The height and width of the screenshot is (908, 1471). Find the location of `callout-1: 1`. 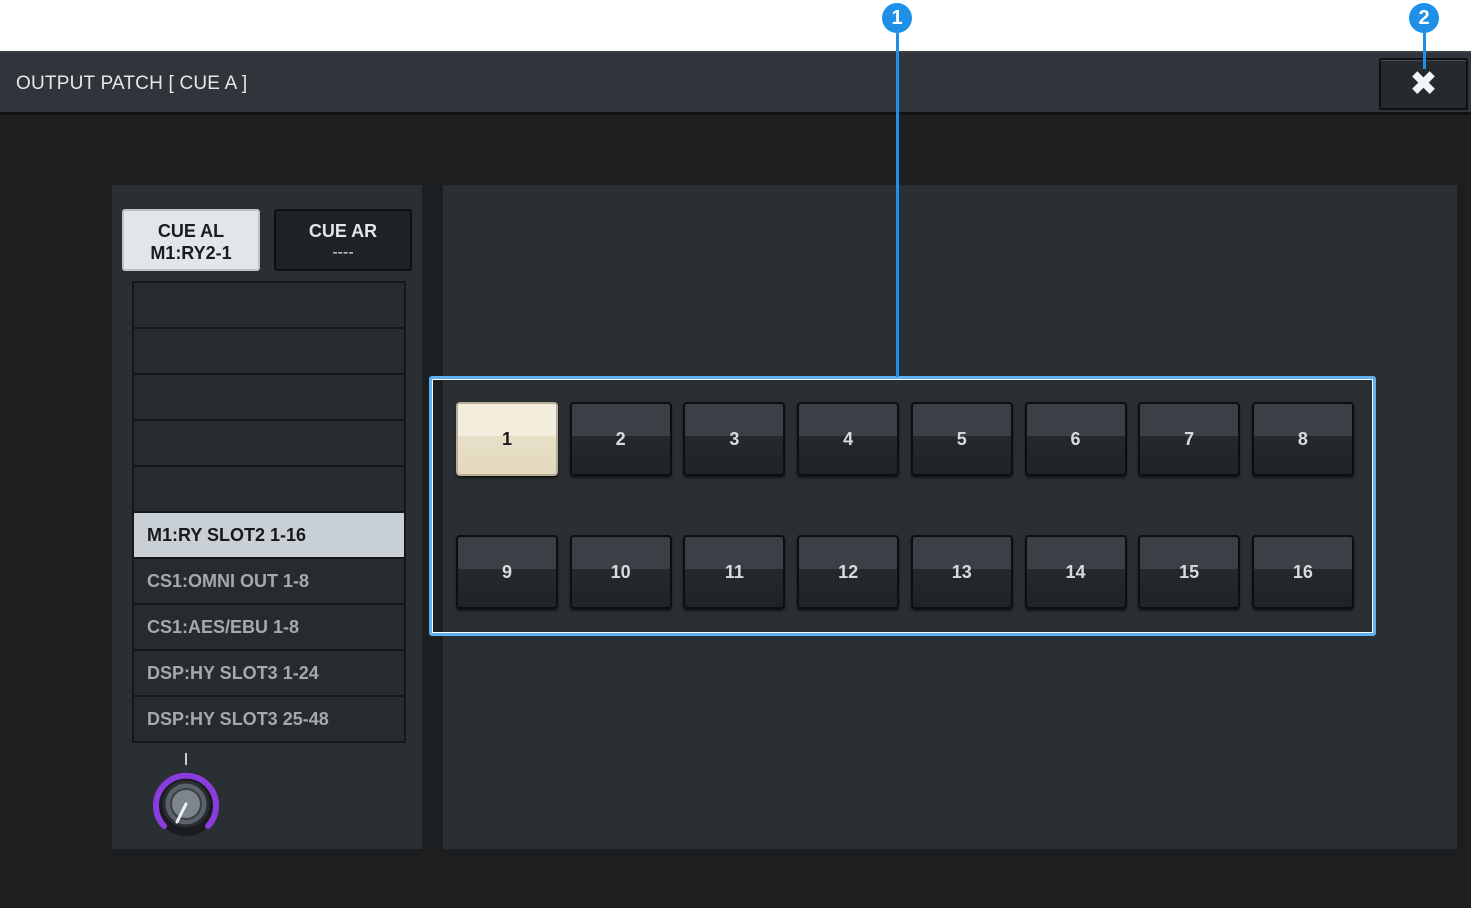

callout-1: 1 is located at coordinates (897, 18).